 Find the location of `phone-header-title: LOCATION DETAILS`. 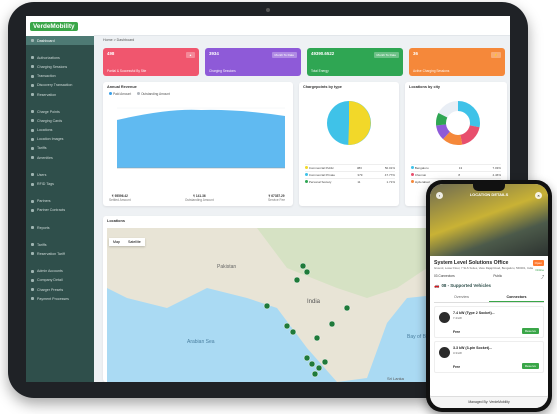

phone-header-title: LOCATION DETAILS is located at coordinates (489, 194).